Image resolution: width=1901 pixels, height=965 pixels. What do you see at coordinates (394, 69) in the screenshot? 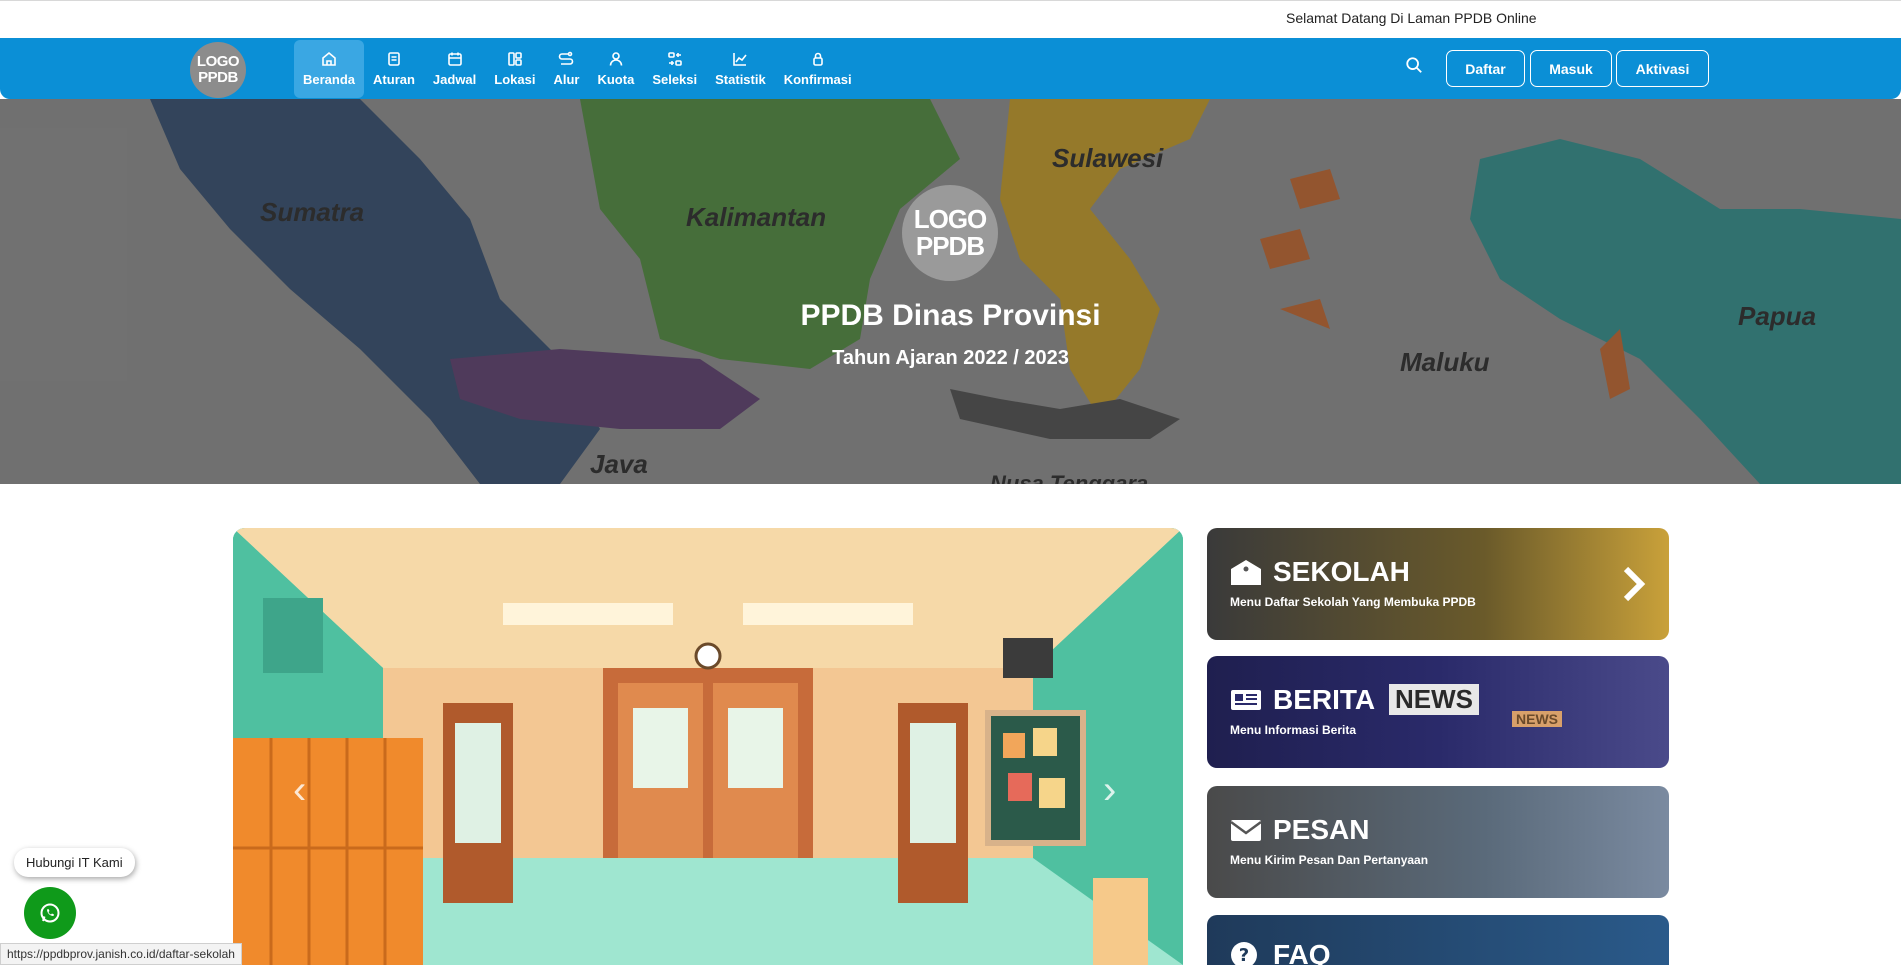
I see `nav-item-aturan: Aturan` at bounding box center [394, 69].